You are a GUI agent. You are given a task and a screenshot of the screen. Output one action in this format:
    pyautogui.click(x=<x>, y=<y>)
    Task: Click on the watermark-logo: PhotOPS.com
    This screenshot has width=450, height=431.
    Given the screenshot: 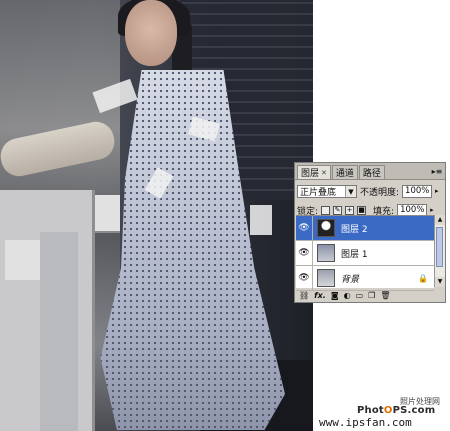 What is the action you would take?
    pyautogui.click(x=396, y=410)
    